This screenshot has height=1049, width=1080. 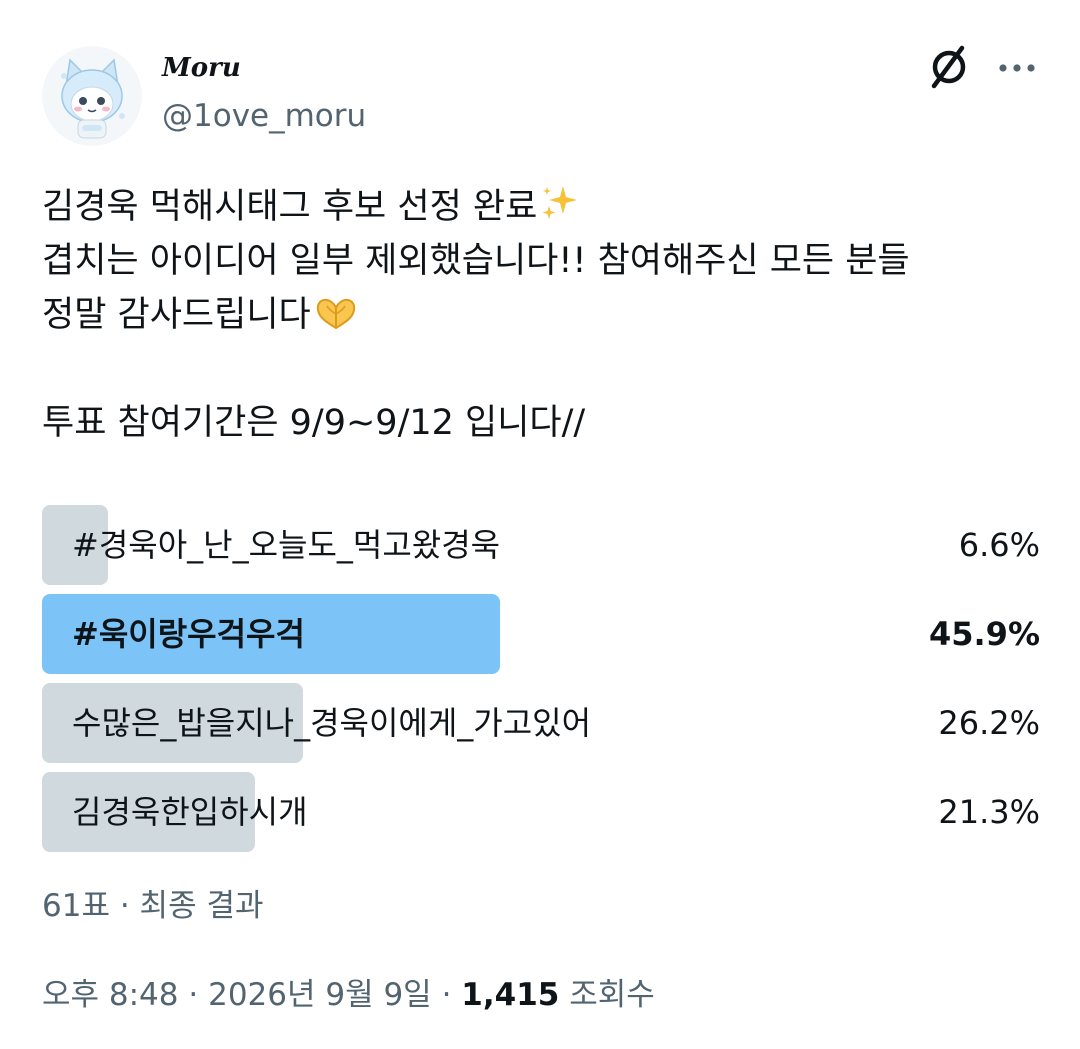 I want to click on tweet-footer: 오후 8:48 · 2026년 9월 9일 · 1,415 조회수, so click(x=348, y=995).